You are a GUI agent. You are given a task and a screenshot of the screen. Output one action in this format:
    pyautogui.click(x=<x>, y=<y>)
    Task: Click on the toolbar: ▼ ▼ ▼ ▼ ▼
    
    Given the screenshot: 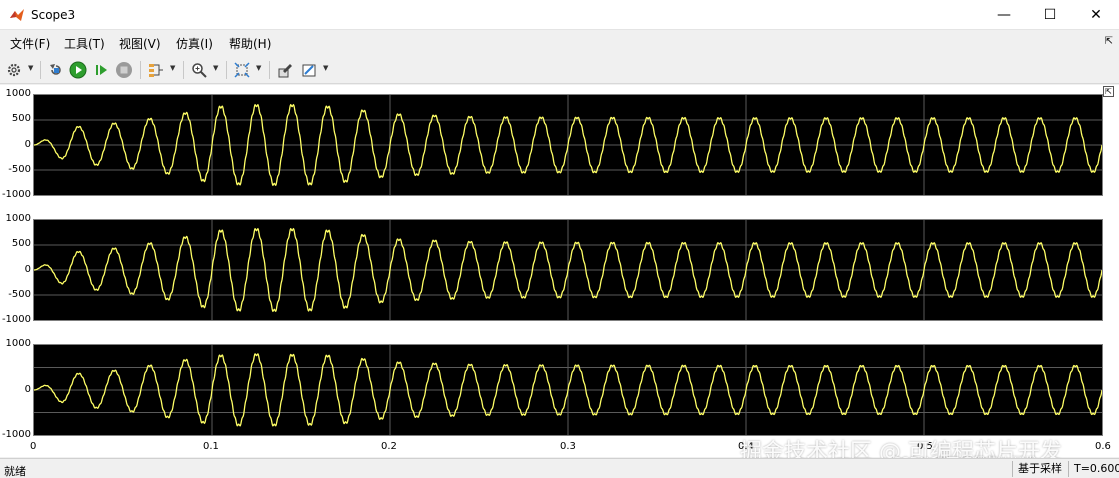 What is the action you would take?
    pyautogui.click(x=559, y=70)
    